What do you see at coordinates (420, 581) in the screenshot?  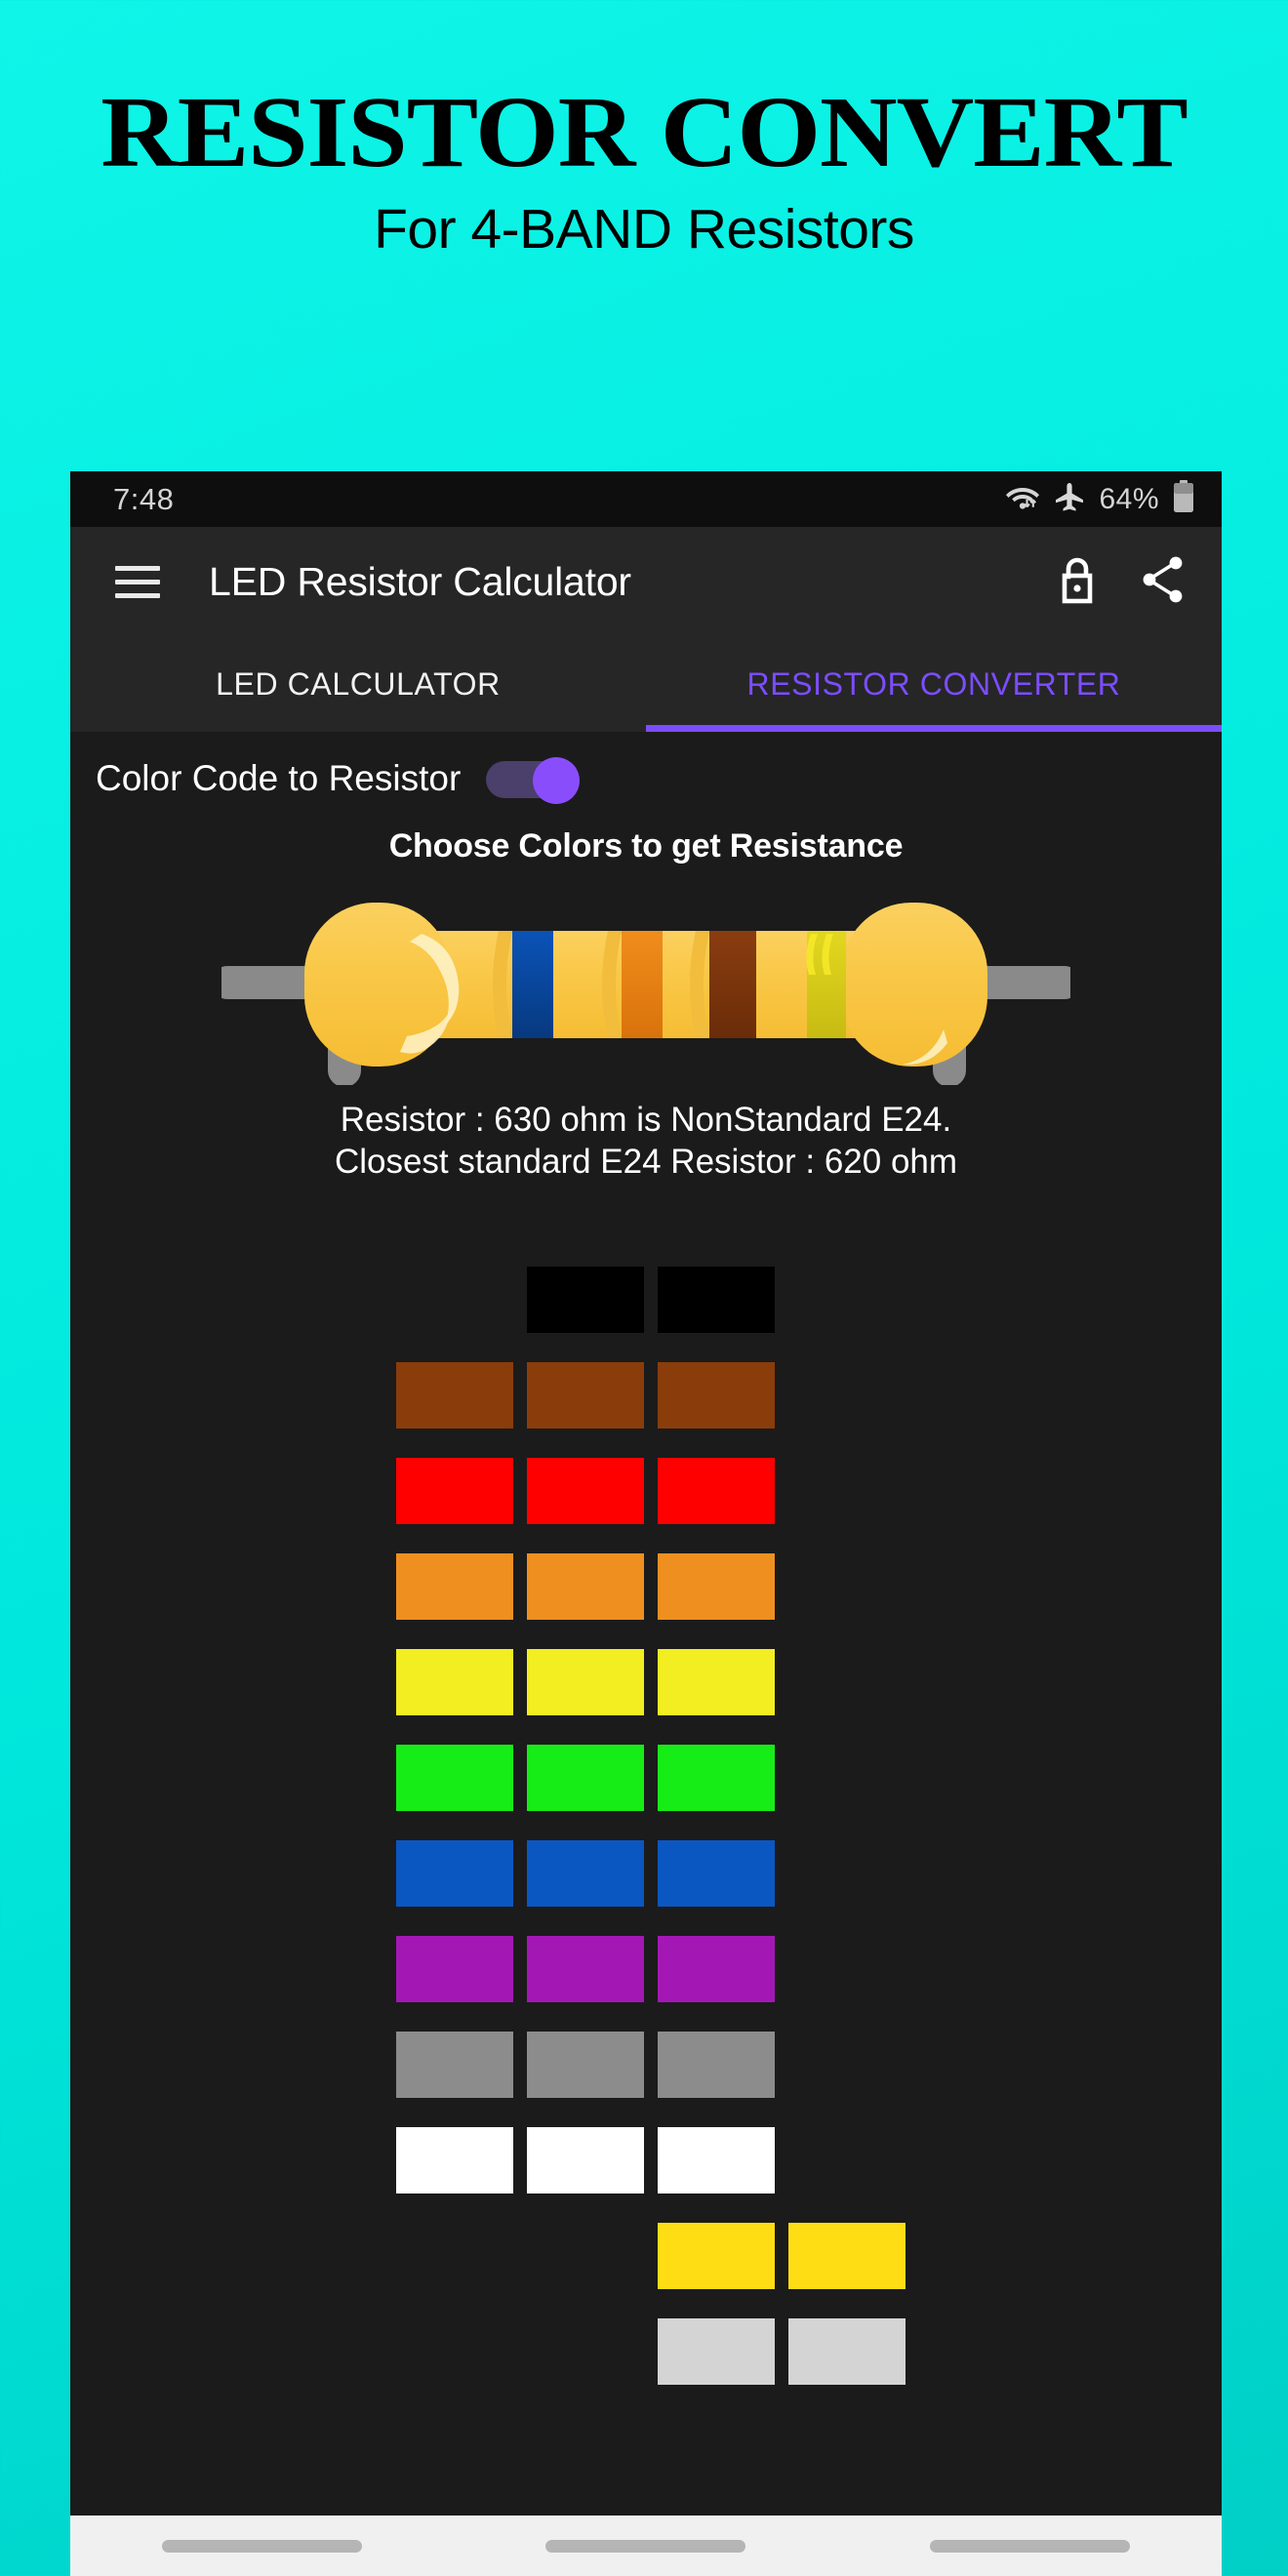 I see `app-title: LED Resistor Calculator` at bounding box center [420, 581].